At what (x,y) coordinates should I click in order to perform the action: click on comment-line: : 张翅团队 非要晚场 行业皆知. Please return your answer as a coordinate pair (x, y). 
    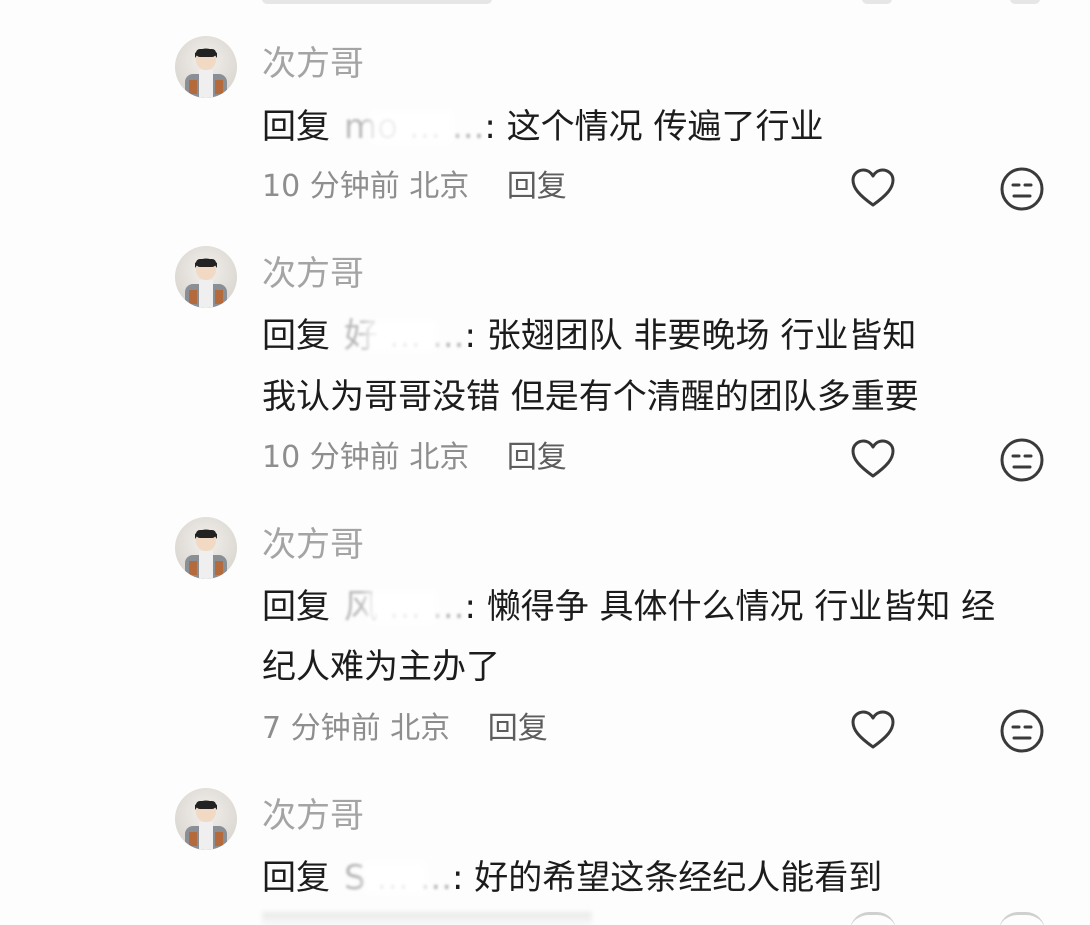
    Looking at the image, I should click on (690, 336).